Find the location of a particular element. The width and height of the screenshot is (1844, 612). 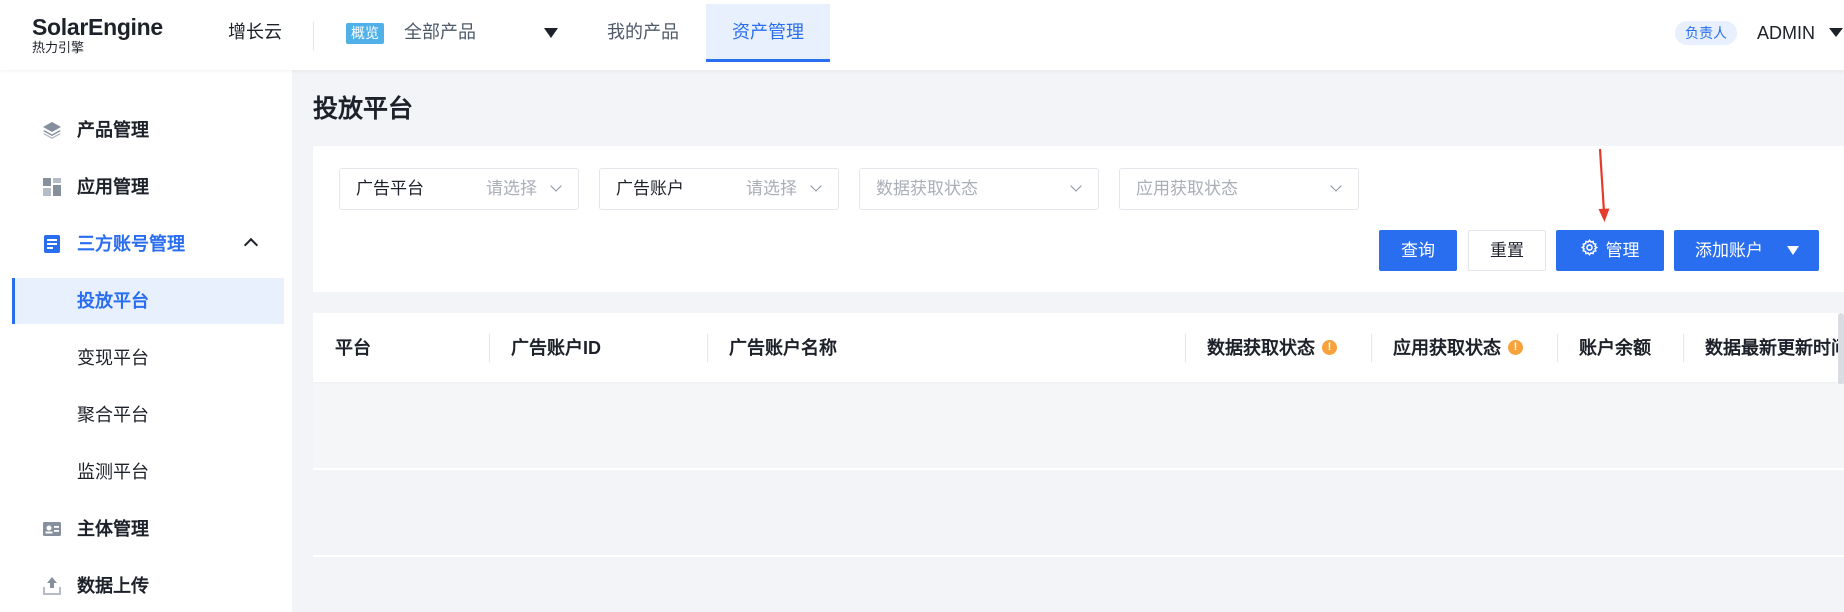

page-title: 投放平台 is located at coordinates (363, 109).